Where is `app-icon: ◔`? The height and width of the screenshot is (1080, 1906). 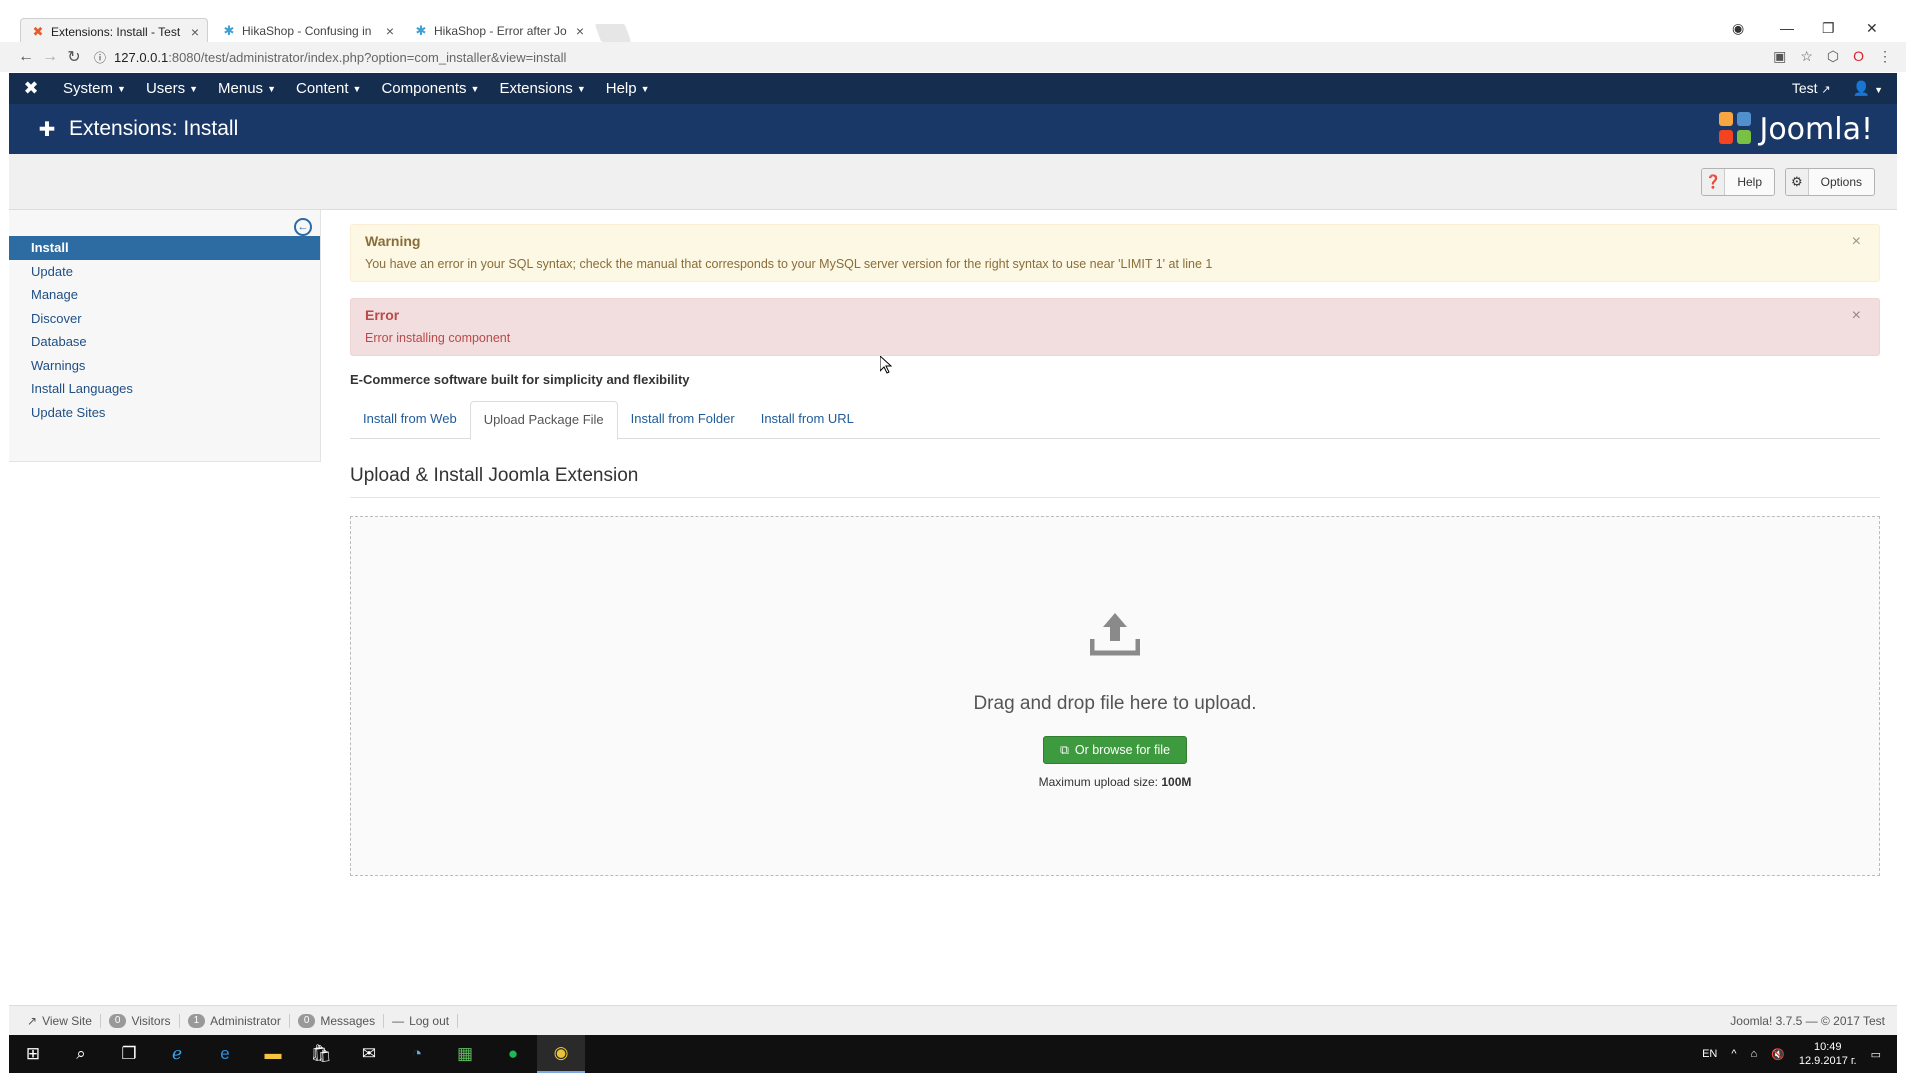
app-icon: ◔ is located at coordinates (417, 1054).